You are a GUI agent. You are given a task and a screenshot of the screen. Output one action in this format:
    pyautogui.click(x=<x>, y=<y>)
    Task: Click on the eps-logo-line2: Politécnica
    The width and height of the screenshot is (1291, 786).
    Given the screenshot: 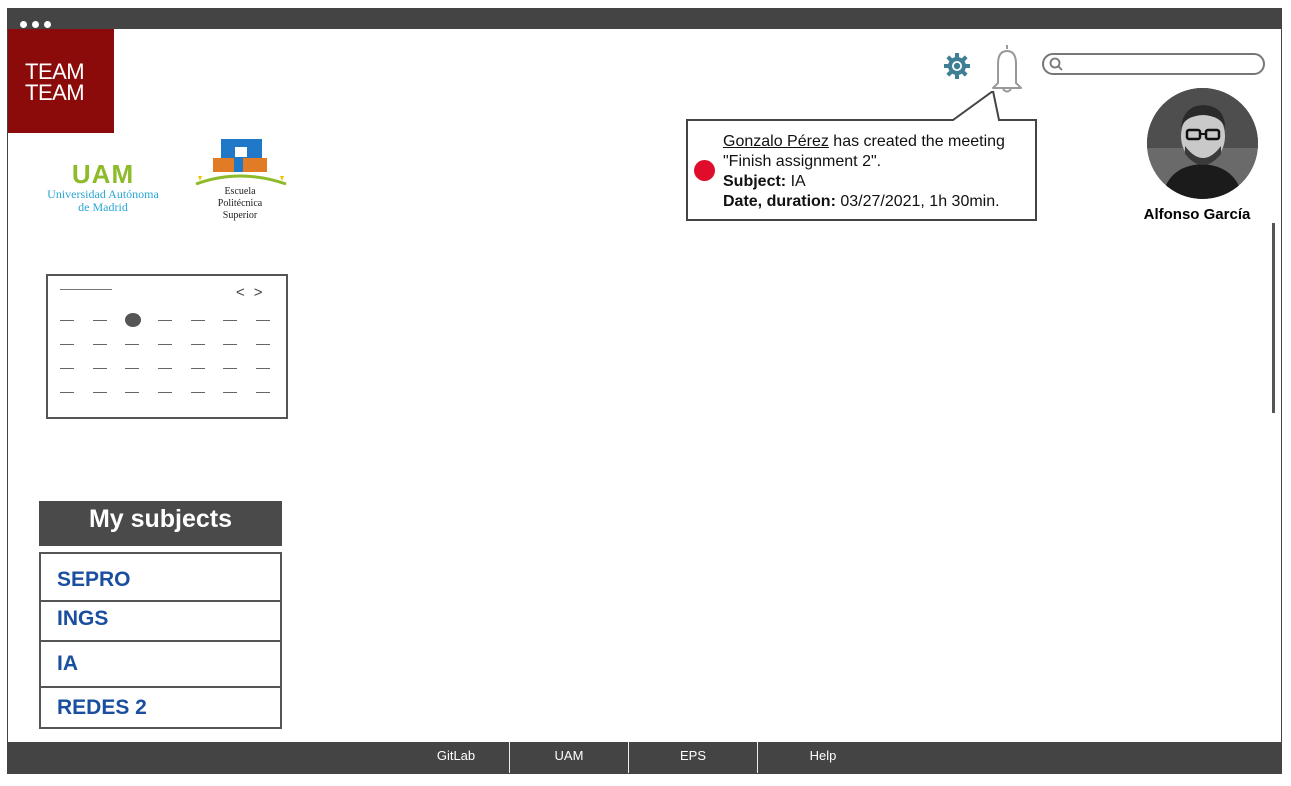 What is the action you would take?
    pyautogui.click(x=240, y=203)
    